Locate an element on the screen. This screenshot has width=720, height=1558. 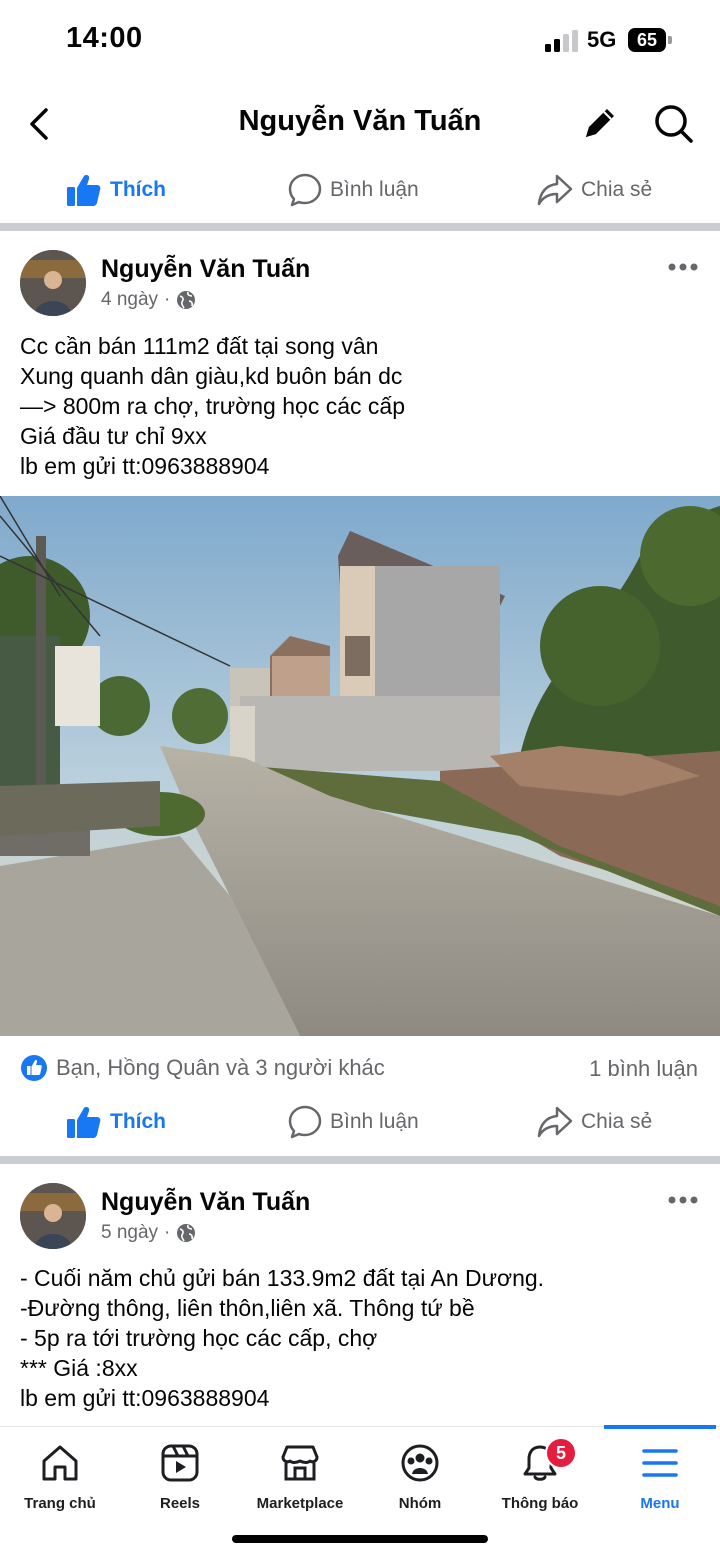
nav-groups: Nhóm is located at coordinates (420, 1477).